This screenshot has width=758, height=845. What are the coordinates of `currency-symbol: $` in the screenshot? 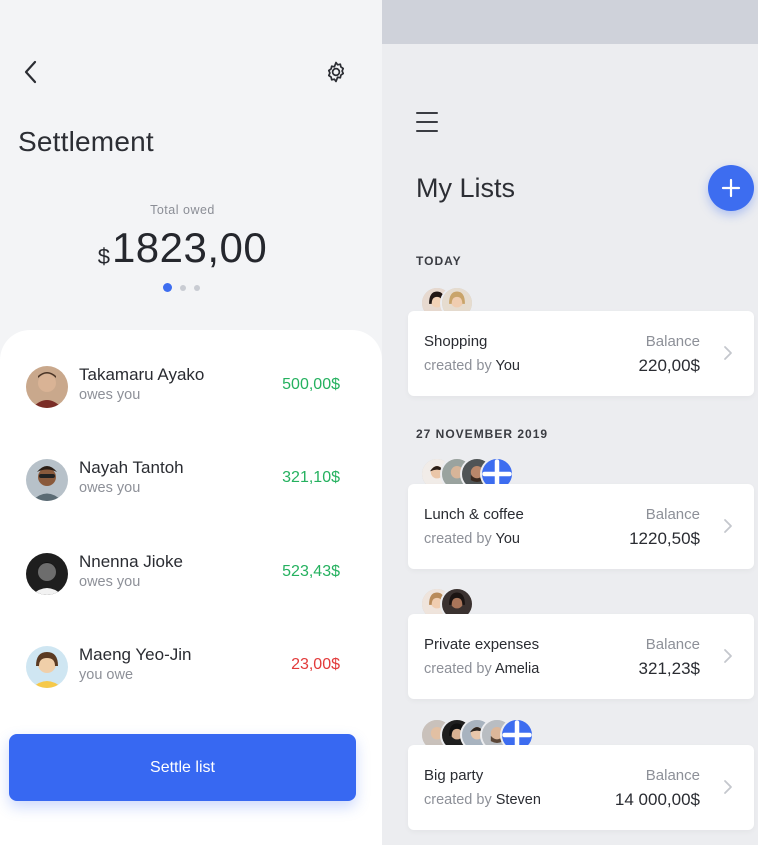 It's located at (103, 256).